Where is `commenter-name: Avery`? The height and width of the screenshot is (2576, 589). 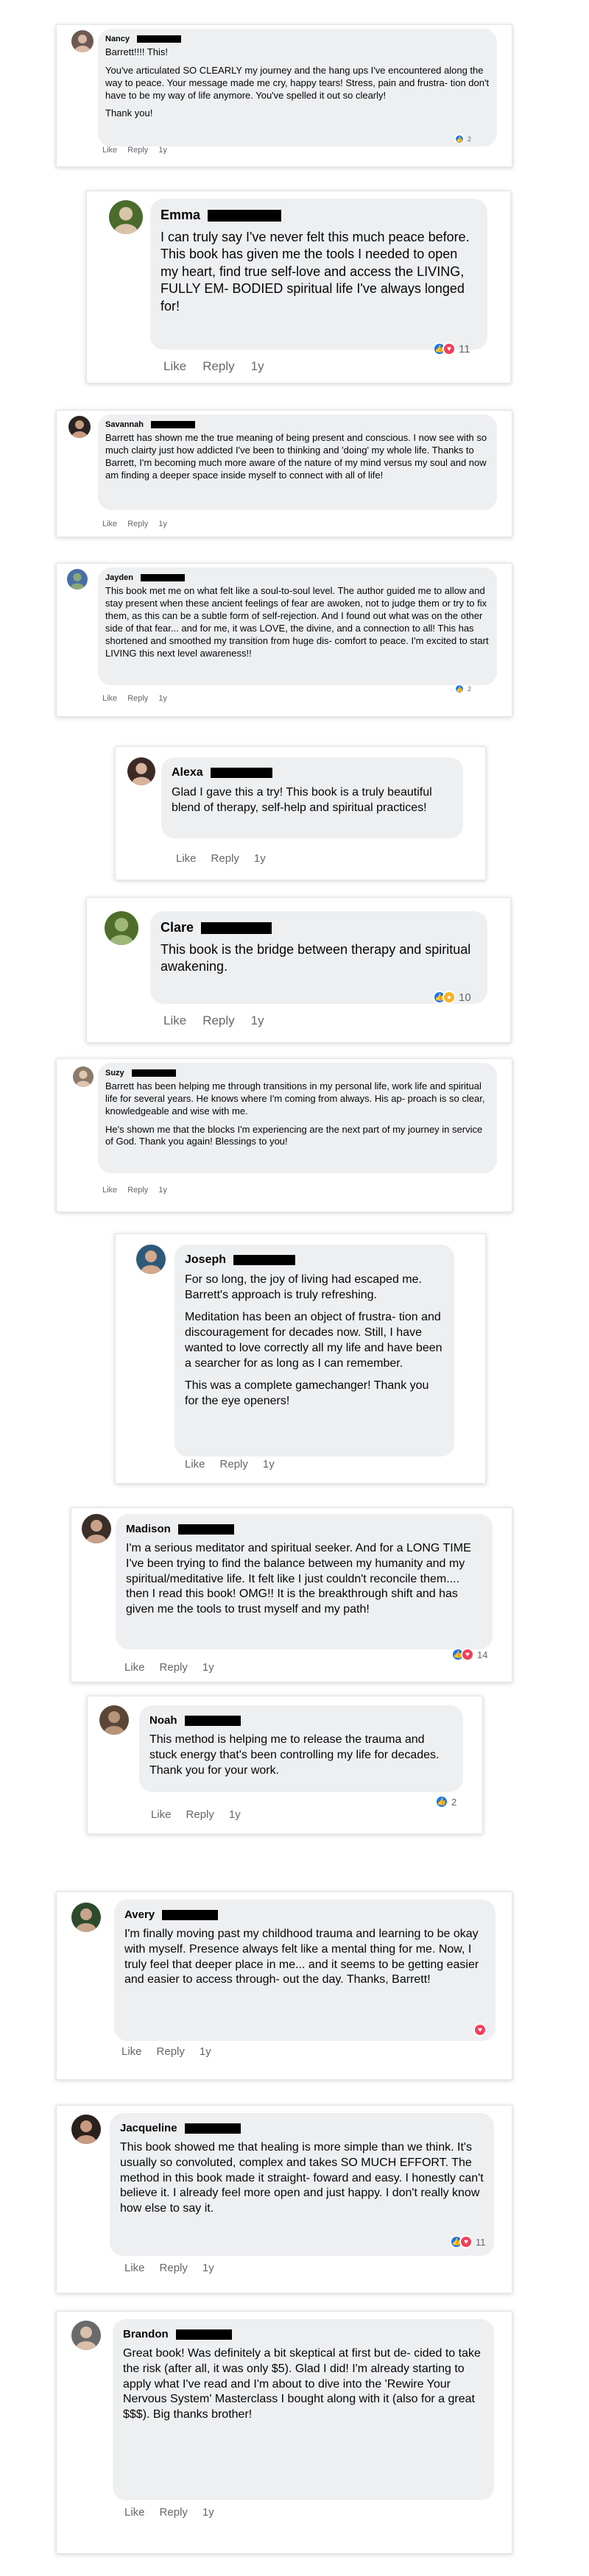
commenter-name: Avery is located at coordinates (139, 1914).